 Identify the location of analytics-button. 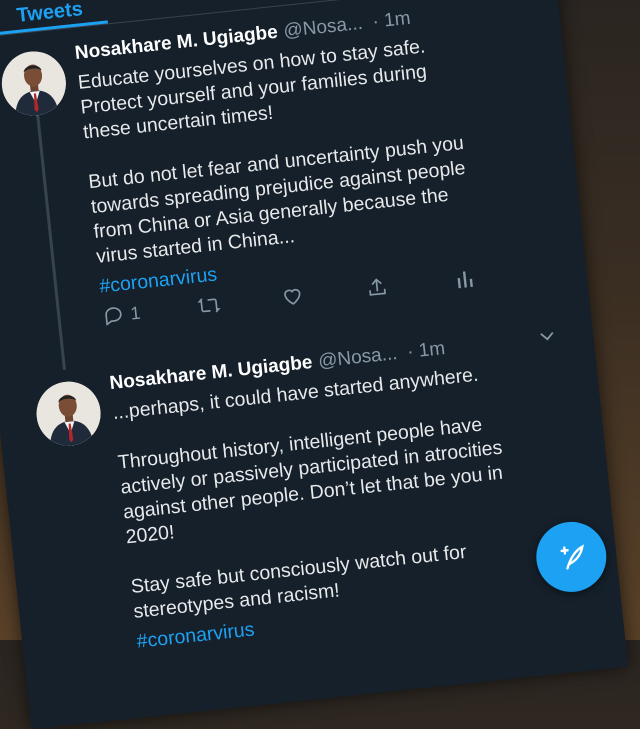
(466, 278).